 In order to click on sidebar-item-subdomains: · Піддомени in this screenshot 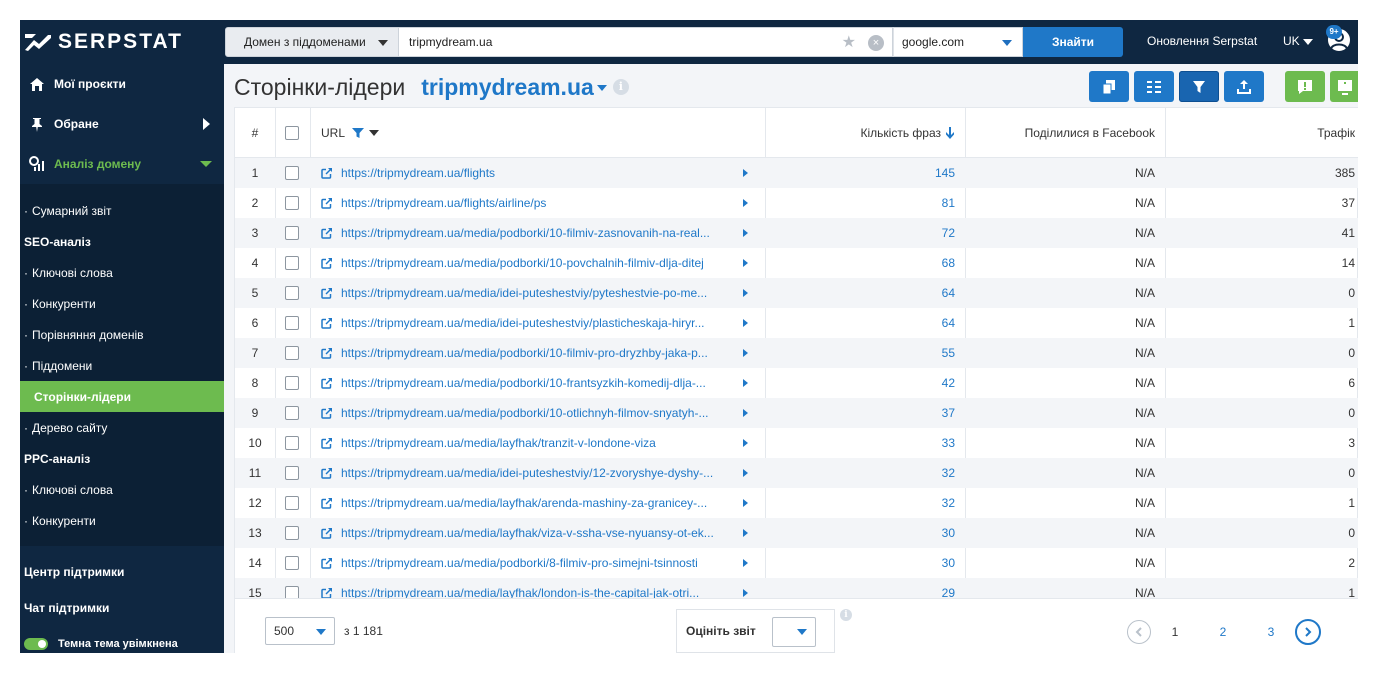, I will do `click(122, 365)`.